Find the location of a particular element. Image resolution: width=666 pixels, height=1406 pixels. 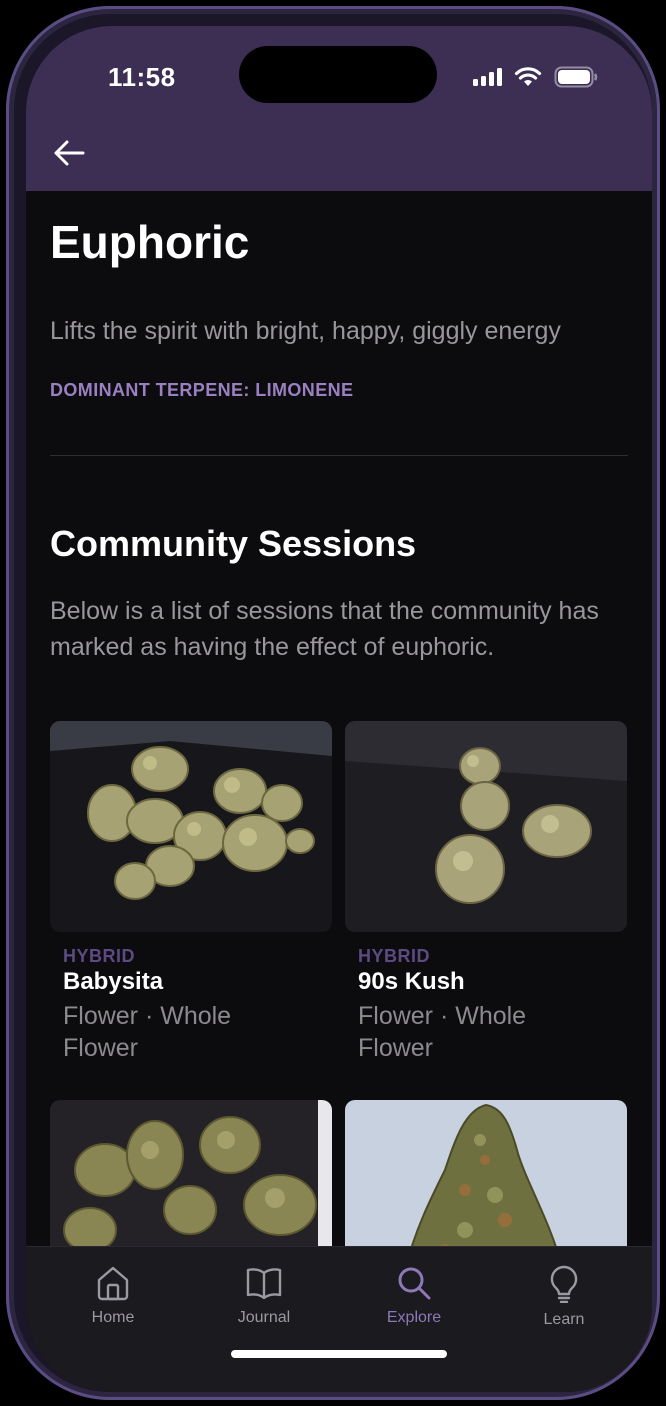

back-button is located at coordinates (70, 153).